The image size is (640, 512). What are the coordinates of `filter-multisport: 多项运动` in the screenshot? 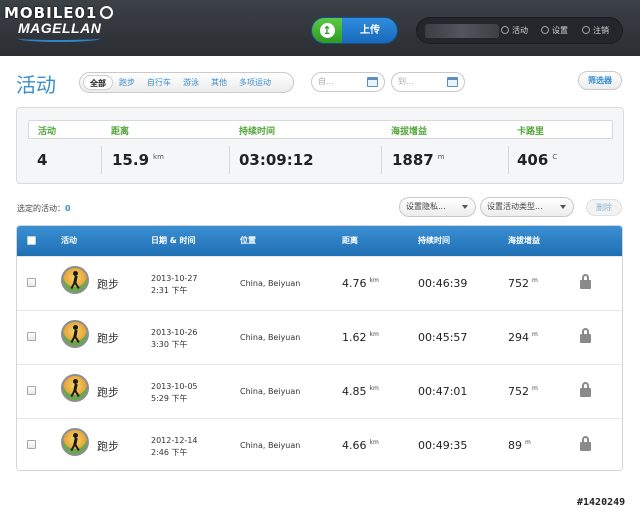 It's located at (255, 82).